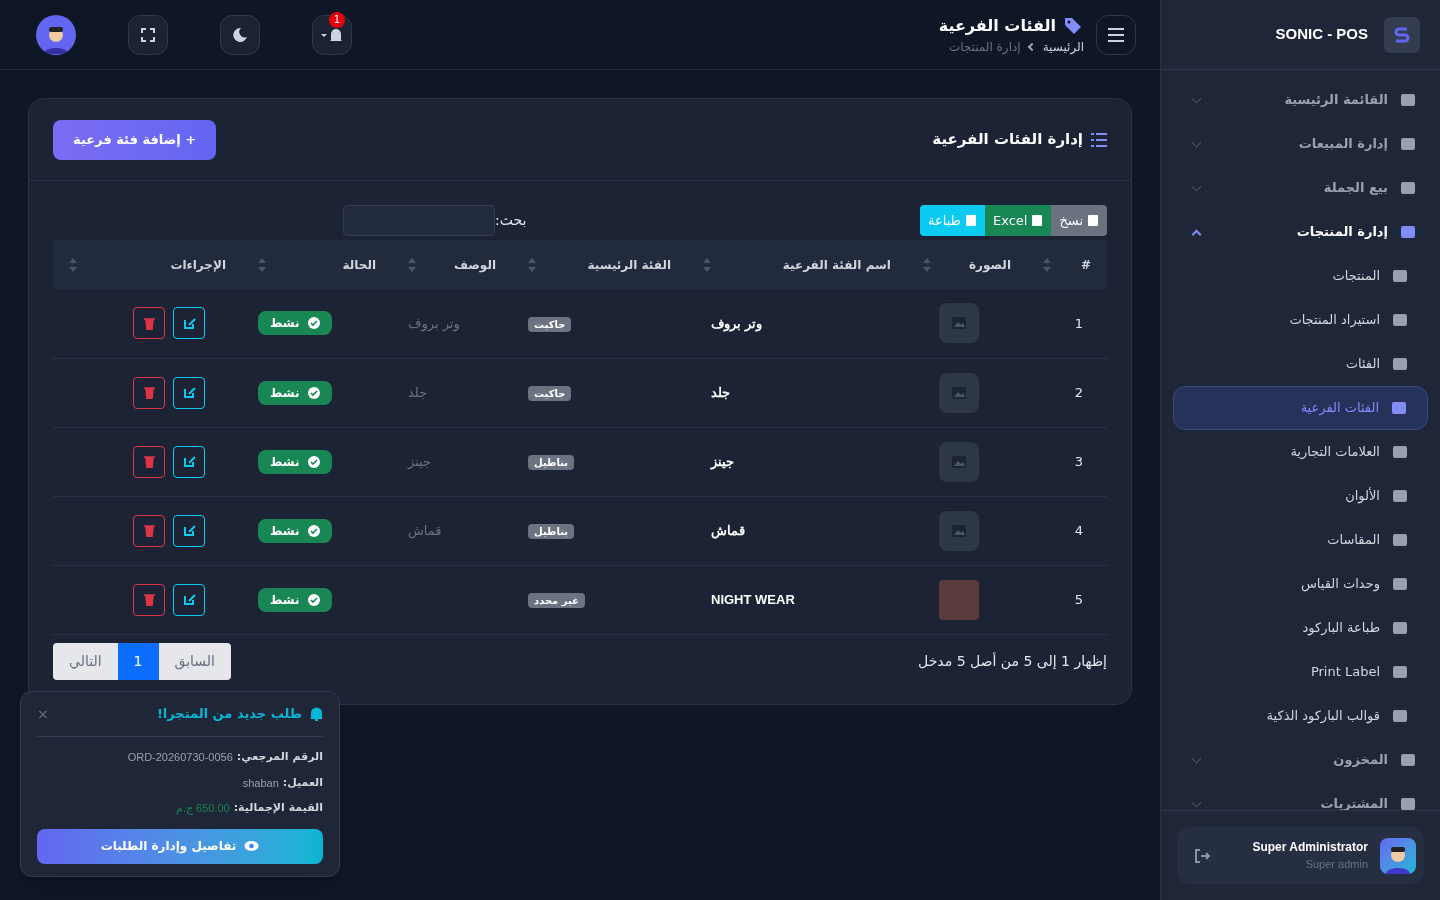  What do you see at coordinates (1300, 276) in the screenshot?
I see `sidebar-subitem: المنتجات` at bounding box center [1300, 276].